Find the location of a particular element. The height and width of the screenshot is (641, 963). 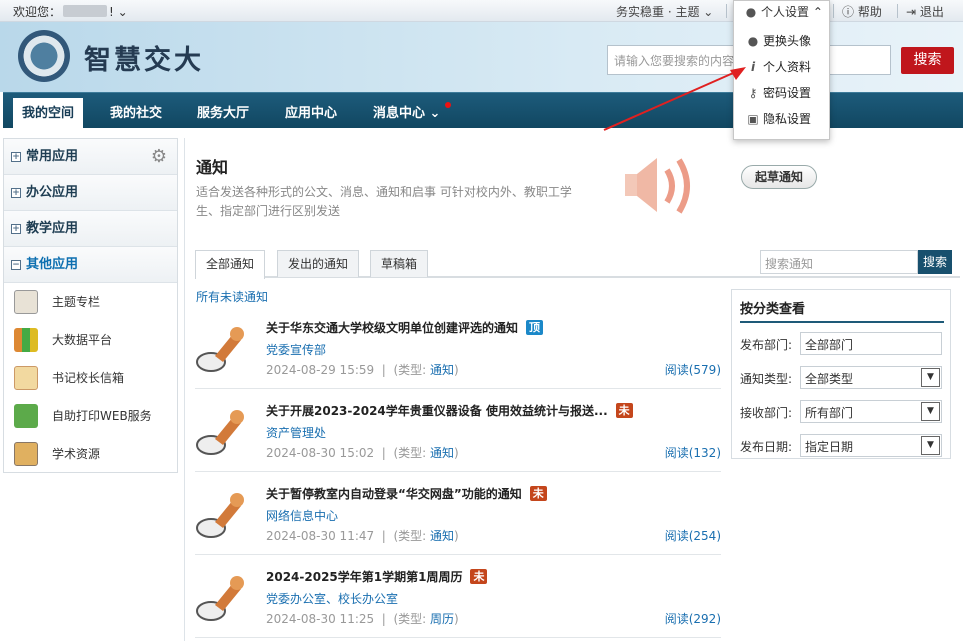

section-teaching-apps: + 教学应用 is located at coordinates (90, 229).